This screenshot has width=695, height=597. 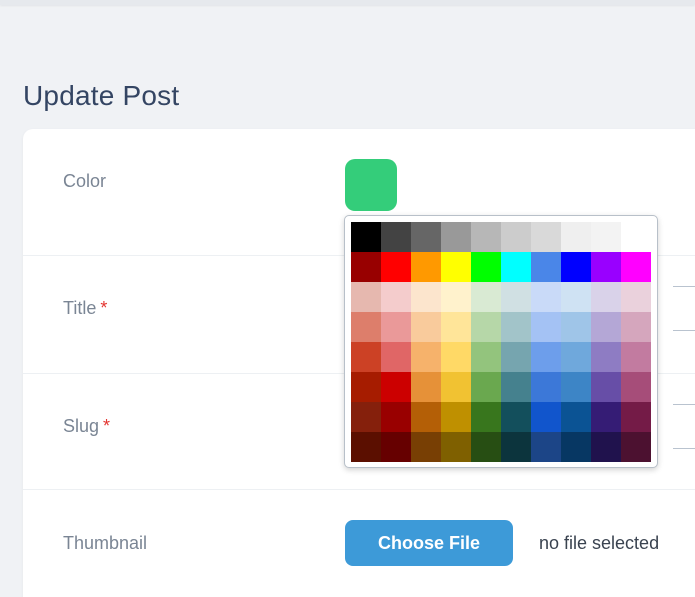 I want to click on slug-label: Slug *, so click(x=86, y=426).